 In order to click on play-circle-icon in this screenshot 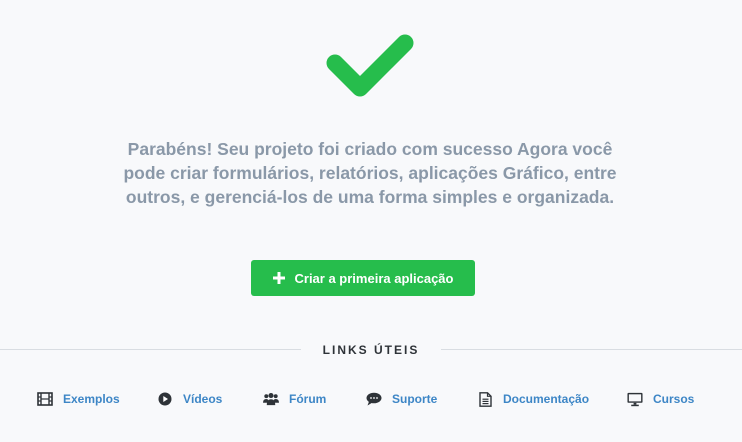, I will do `click(165, 399)`.